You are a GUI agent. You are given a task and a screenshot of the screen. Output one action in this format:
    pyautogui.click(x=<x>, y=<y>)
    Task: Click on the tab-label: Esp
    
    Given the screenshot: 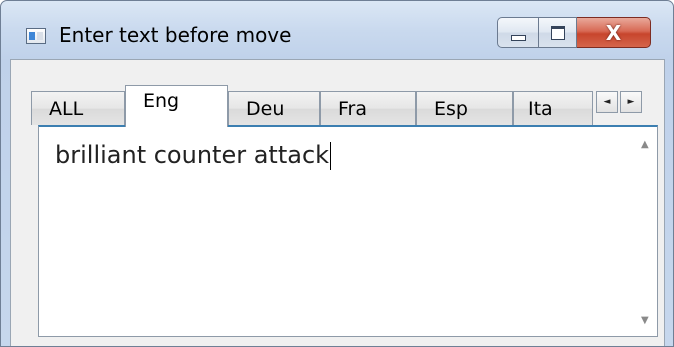 What is the action you would take?
    pyautogui.click(x=451, y=109)
    